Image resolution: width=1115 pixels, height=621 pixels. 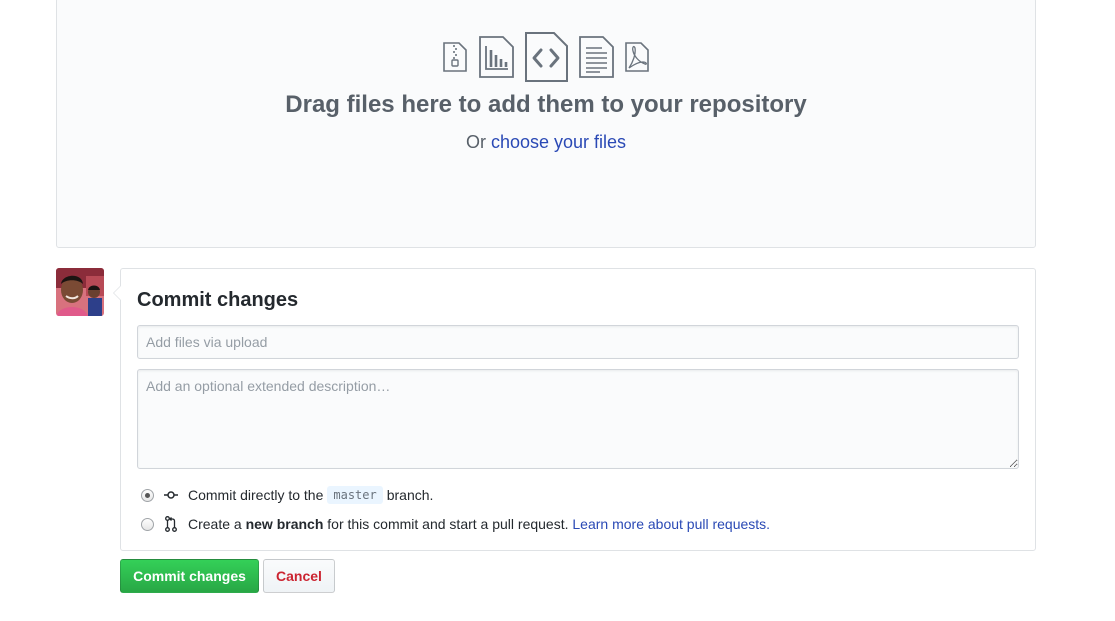 What do you see at coordinates (171, 495) in the screenshot?
I see `git-commit-icon` at bounding box center [171, 495].